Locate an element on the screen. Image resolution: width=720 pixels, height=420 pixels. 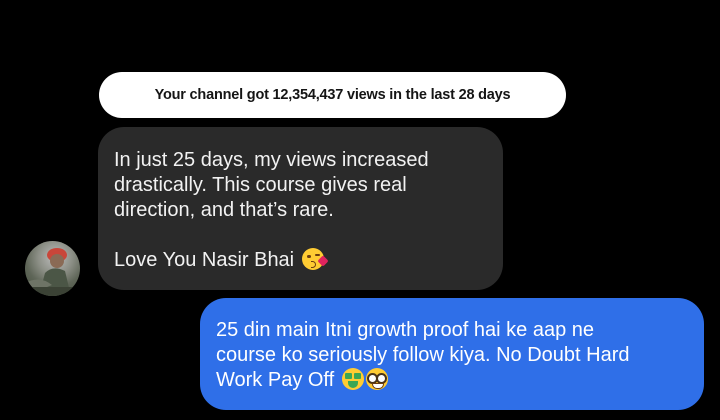
message-line: Work Pay Off is located at coordinates (275, 380).